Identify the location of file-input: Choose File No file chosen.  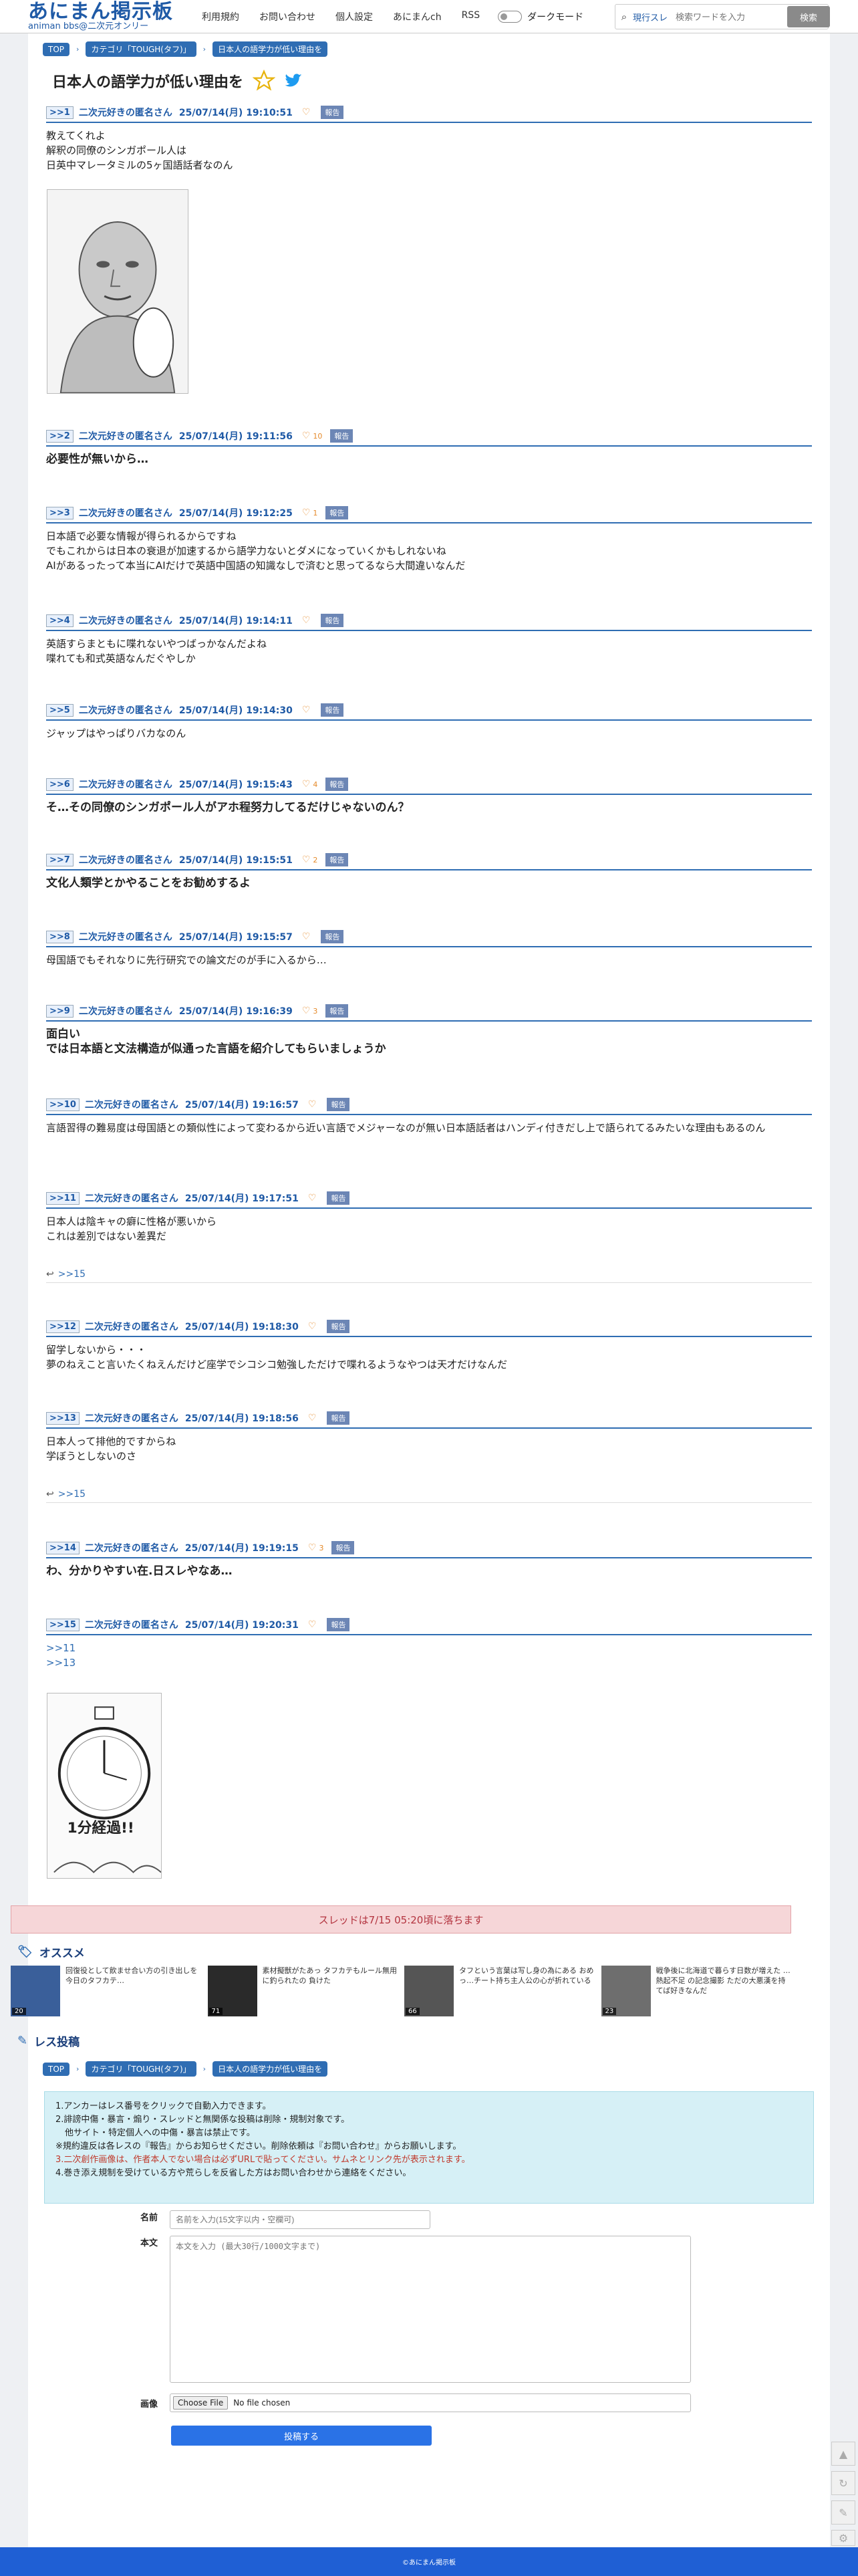
(430, 2402).